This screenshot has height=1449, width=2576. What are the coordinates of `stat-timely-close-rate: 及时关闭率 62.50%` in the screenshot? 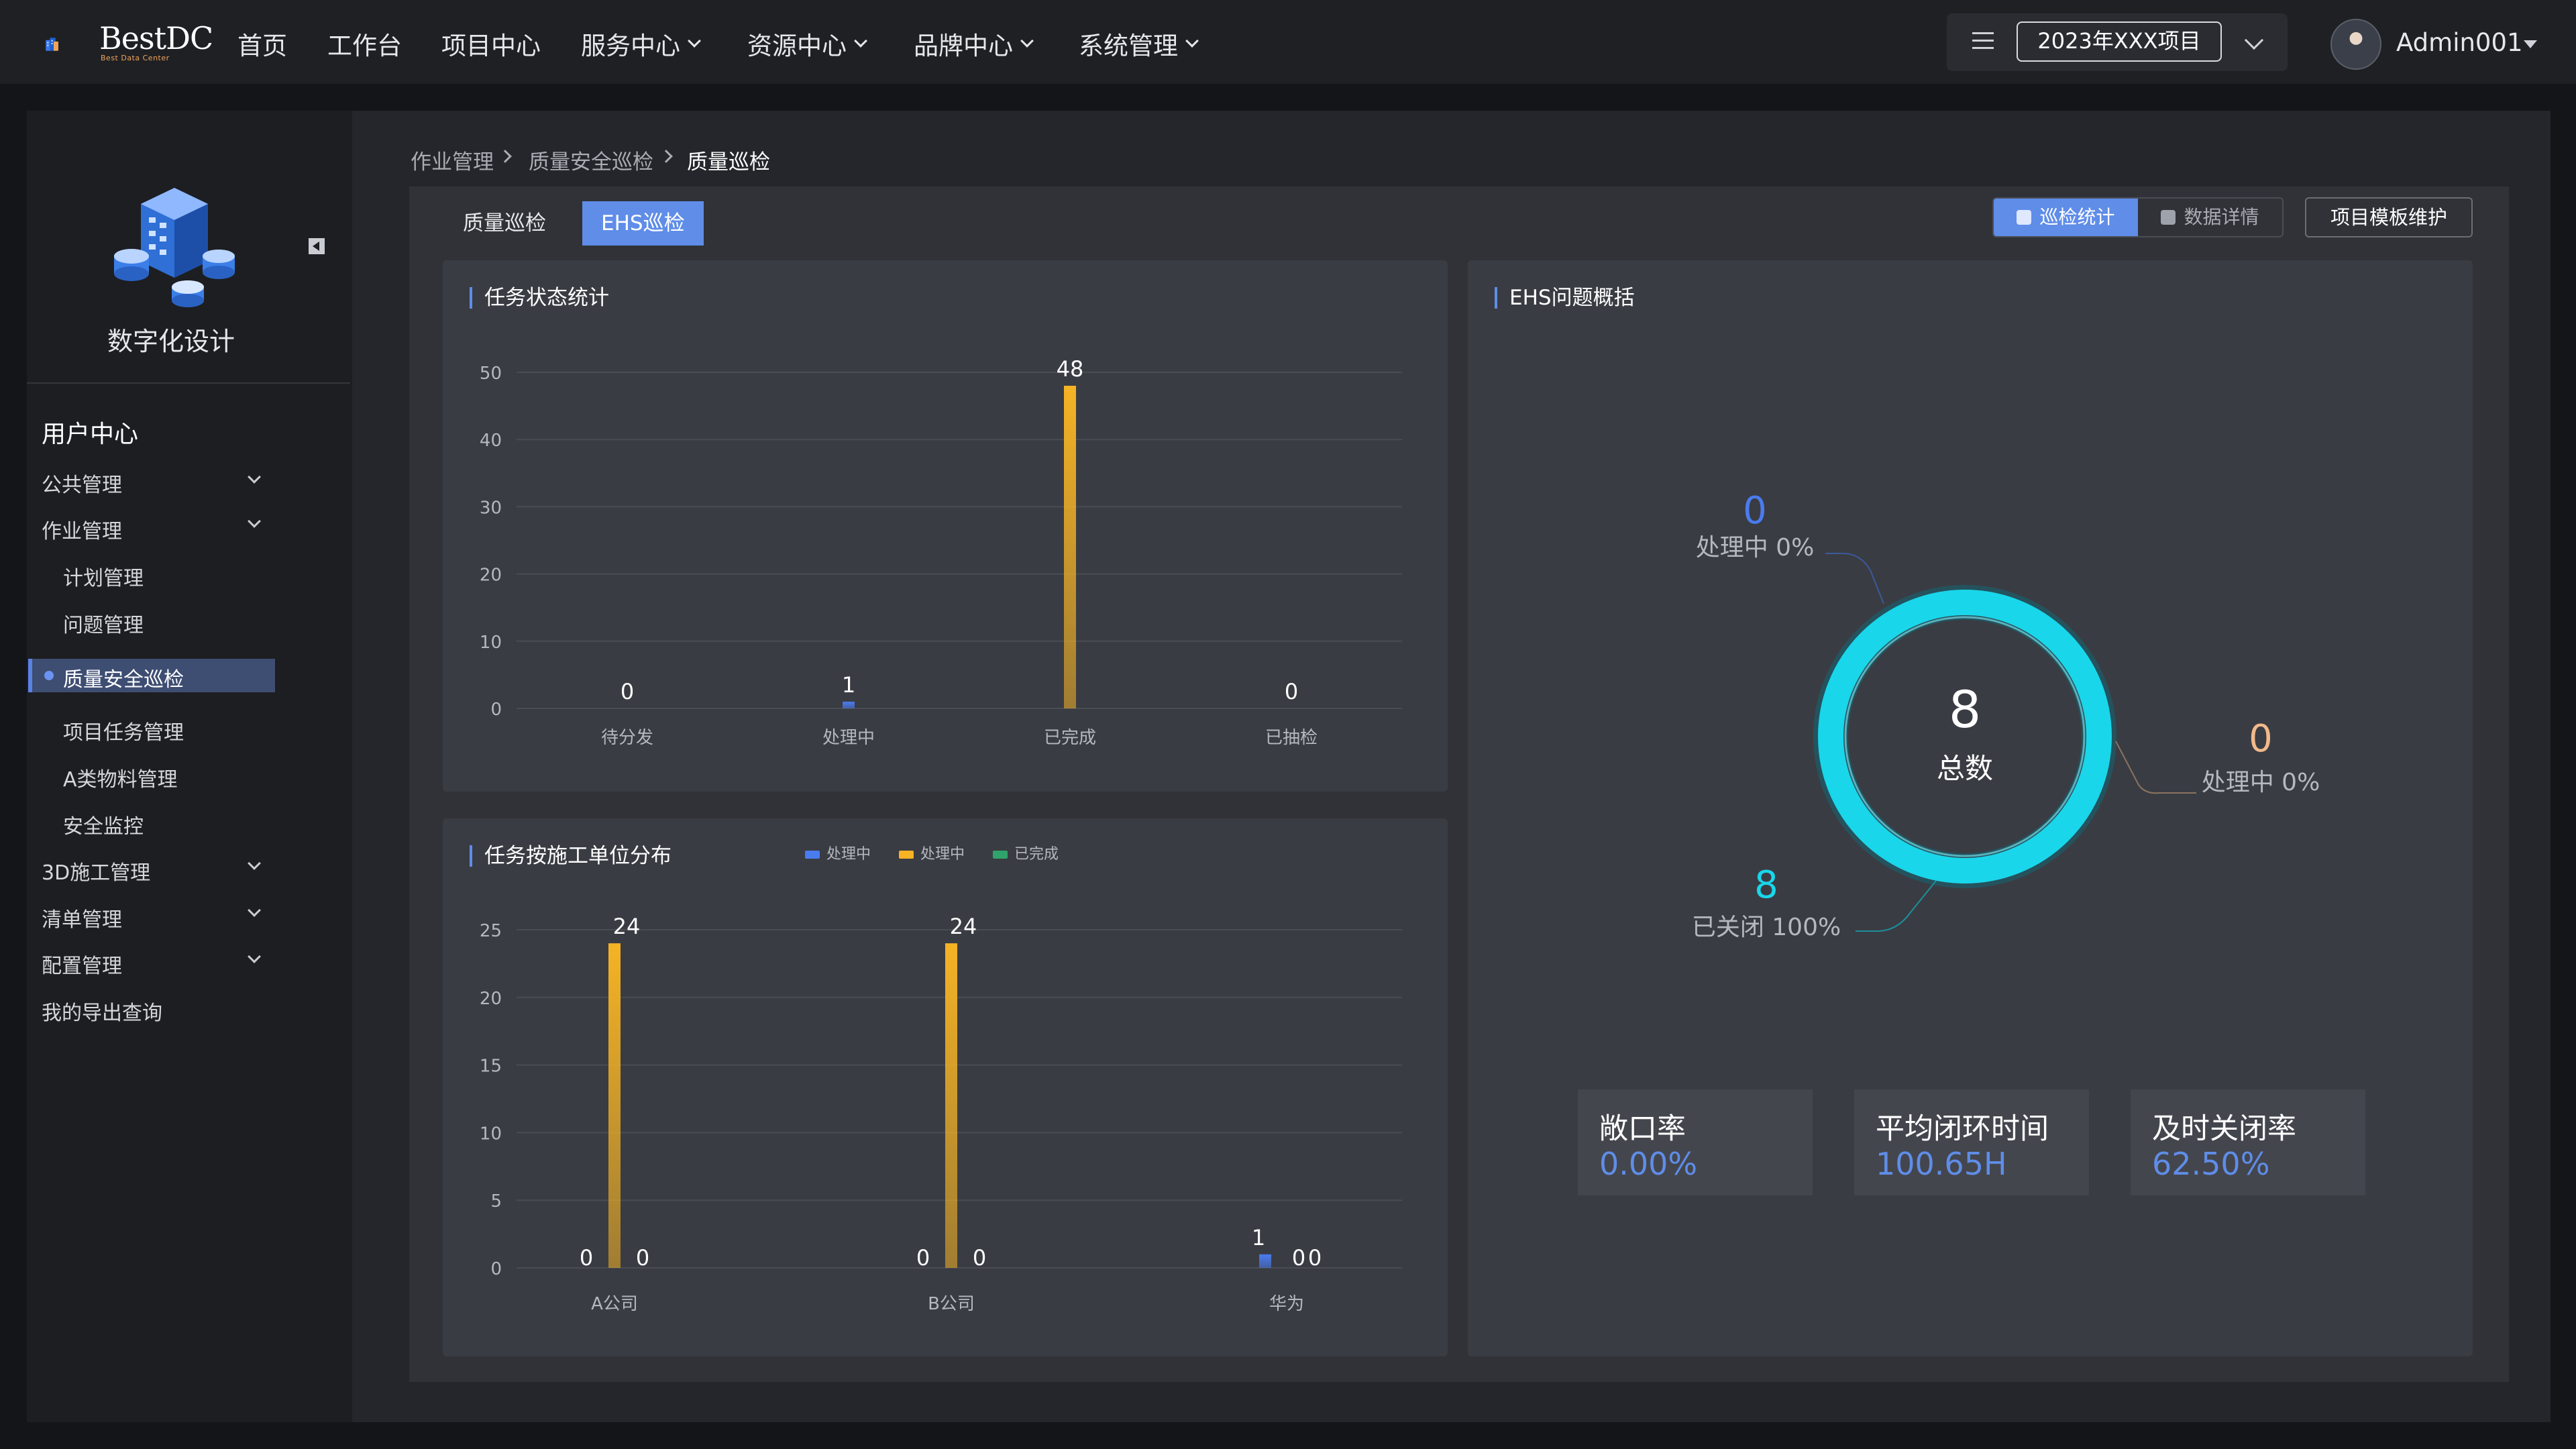 It's located at (2248, 1142).